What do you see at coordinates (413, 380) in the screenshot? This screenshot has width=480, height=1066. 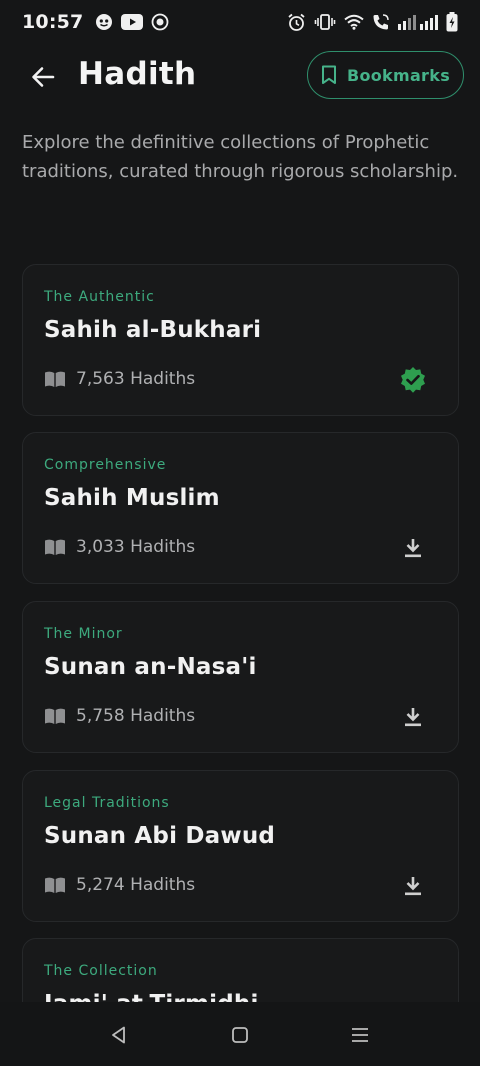 I see `verified-check-icon` at bounding box center [413, 380].